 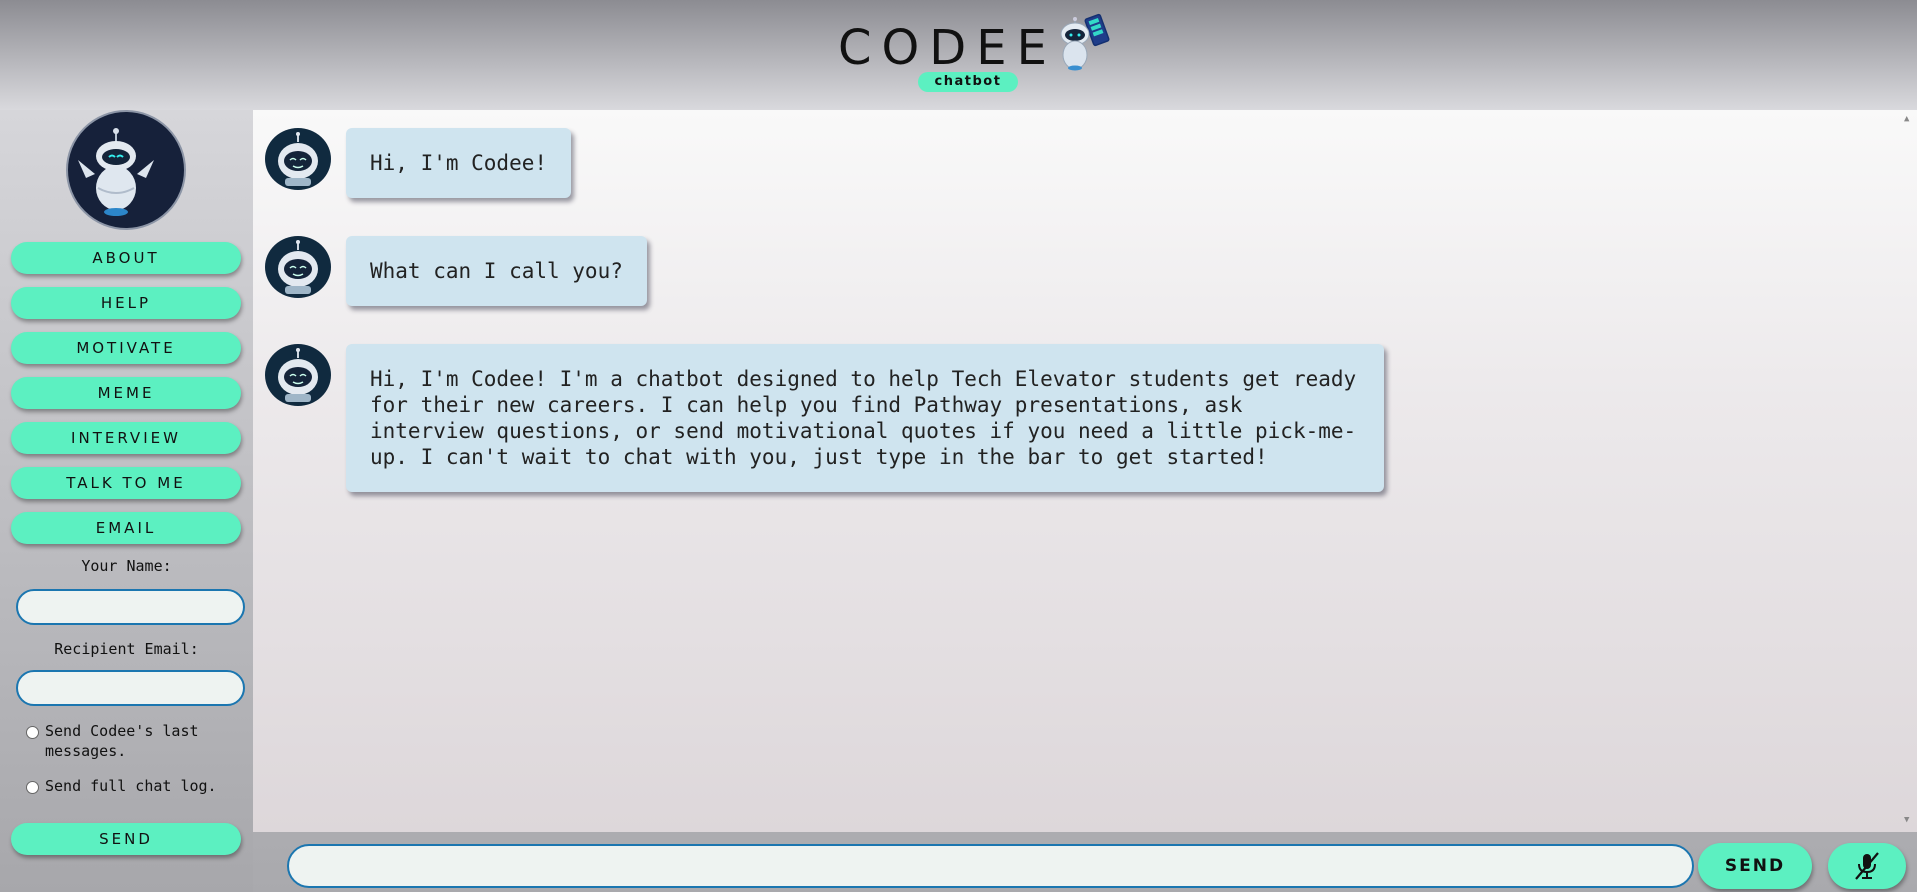 I want to click on chat-scrollbar: ▲ ▼, so click(x=1908, y=471).